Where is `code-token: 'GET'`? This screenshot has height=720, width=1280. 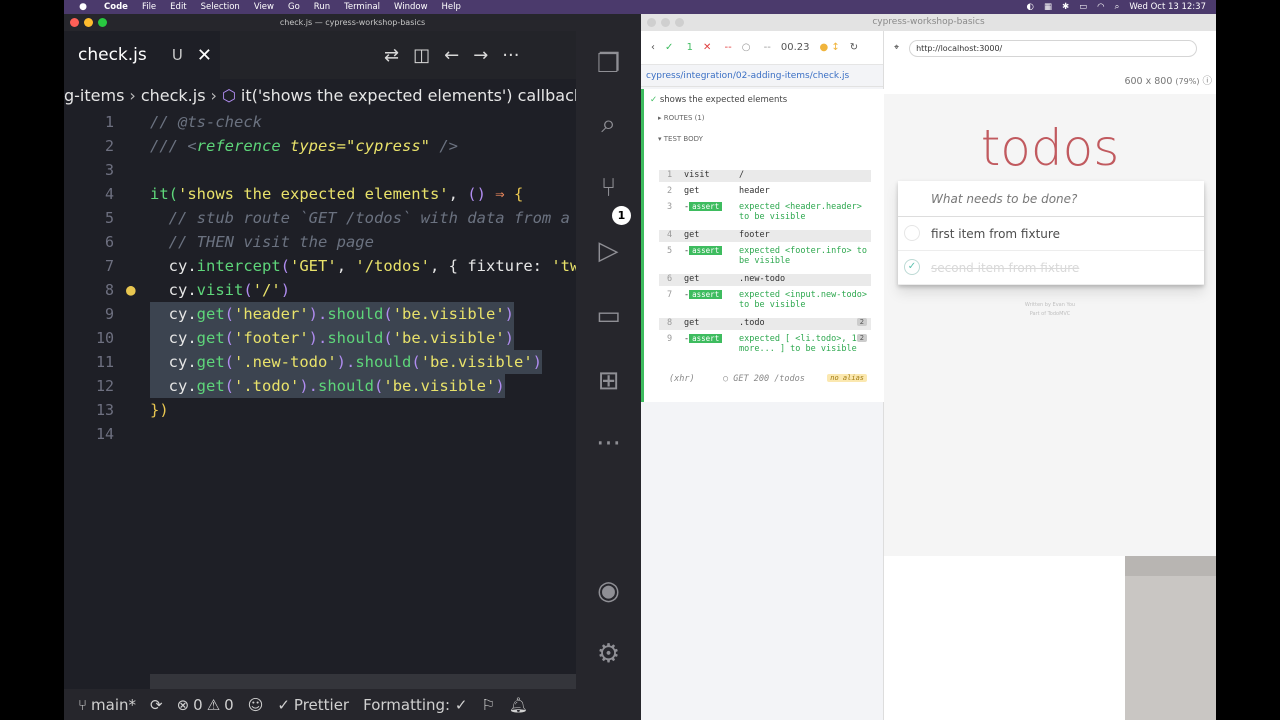
code-token: 'GET' is located at coordinates (313, 266).